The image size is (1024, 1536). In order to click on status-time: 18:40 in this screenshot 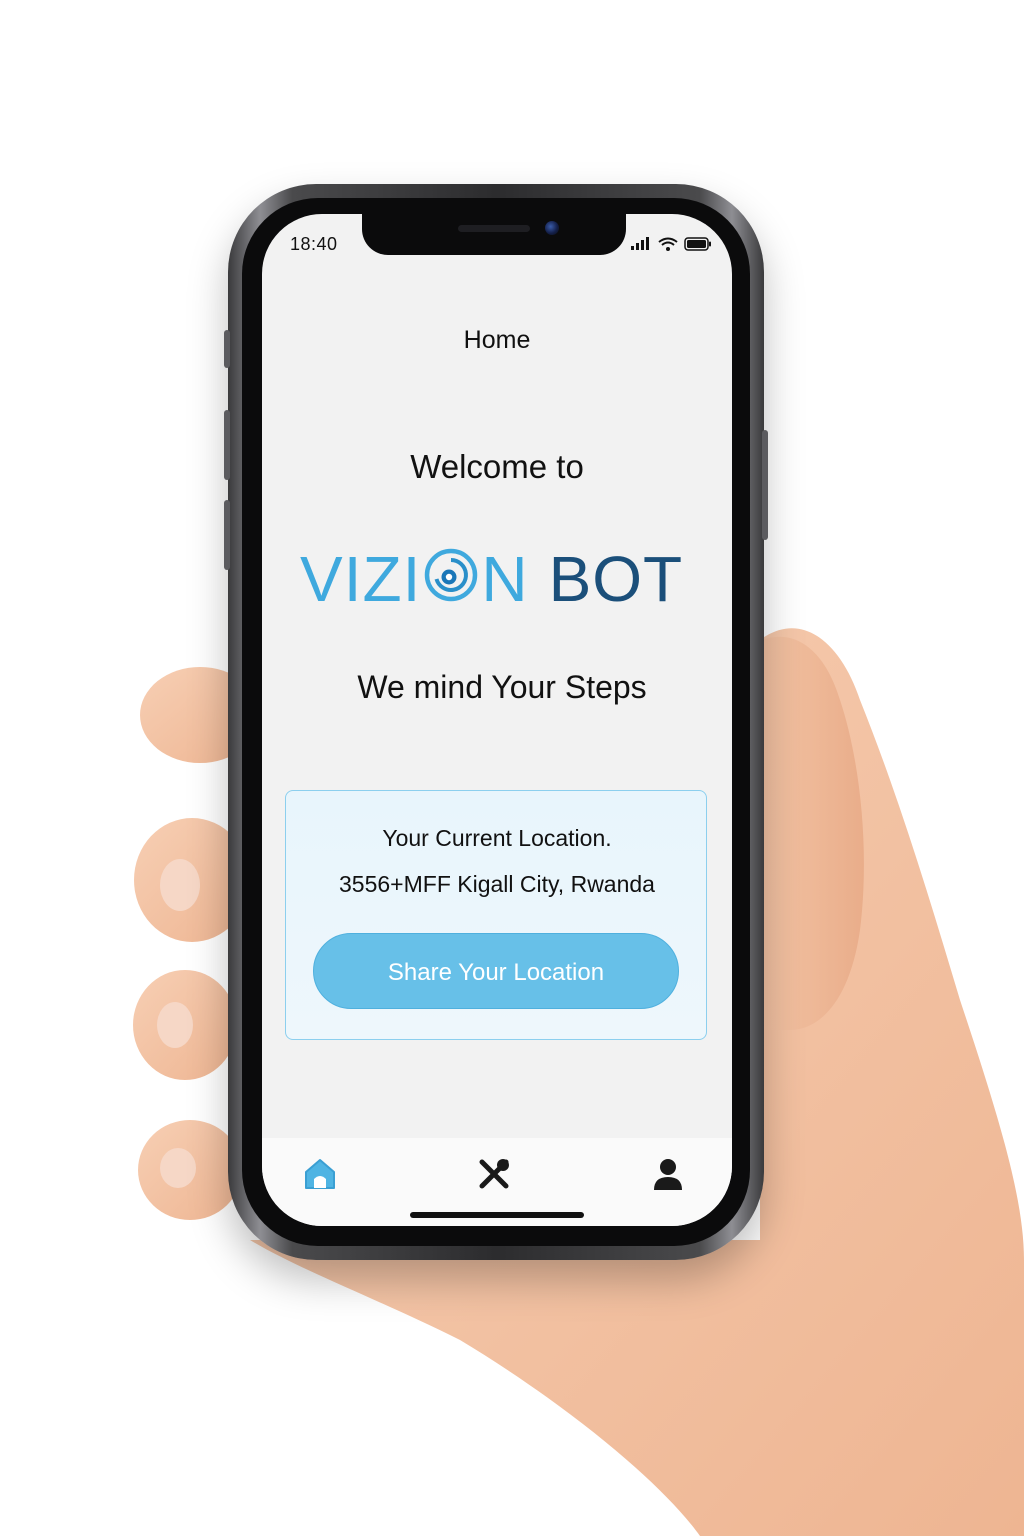, I will do `click(314, 244)`.